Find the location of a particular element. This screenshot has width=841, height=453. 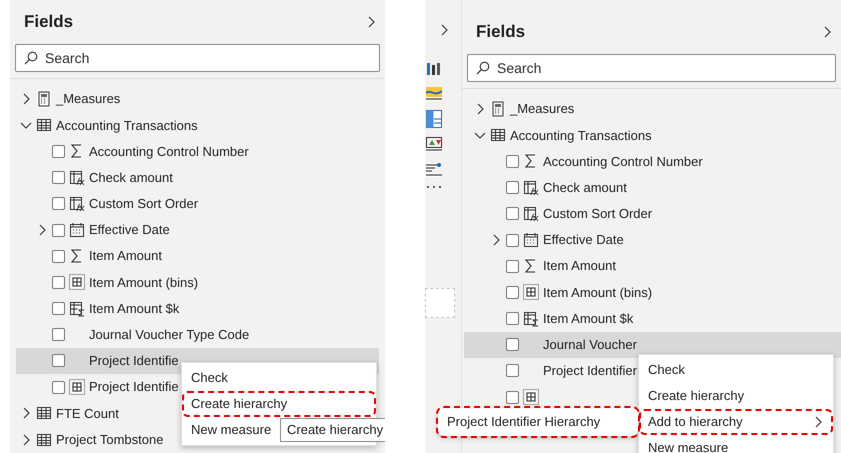

menu-item: New measure is located at coordinates (736, 444).